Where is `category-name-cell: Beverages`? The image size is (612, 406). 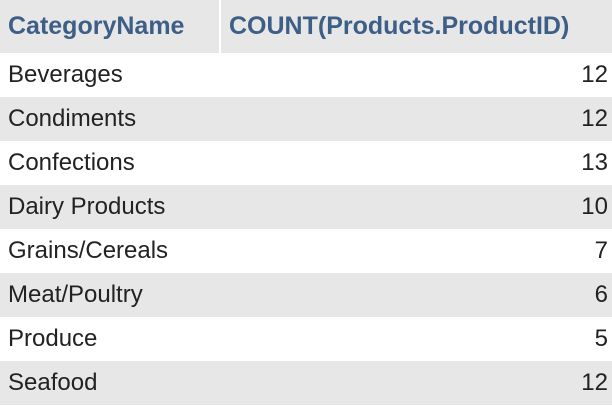 category-name-cell: Beverages is located at coordinates (110, 75).